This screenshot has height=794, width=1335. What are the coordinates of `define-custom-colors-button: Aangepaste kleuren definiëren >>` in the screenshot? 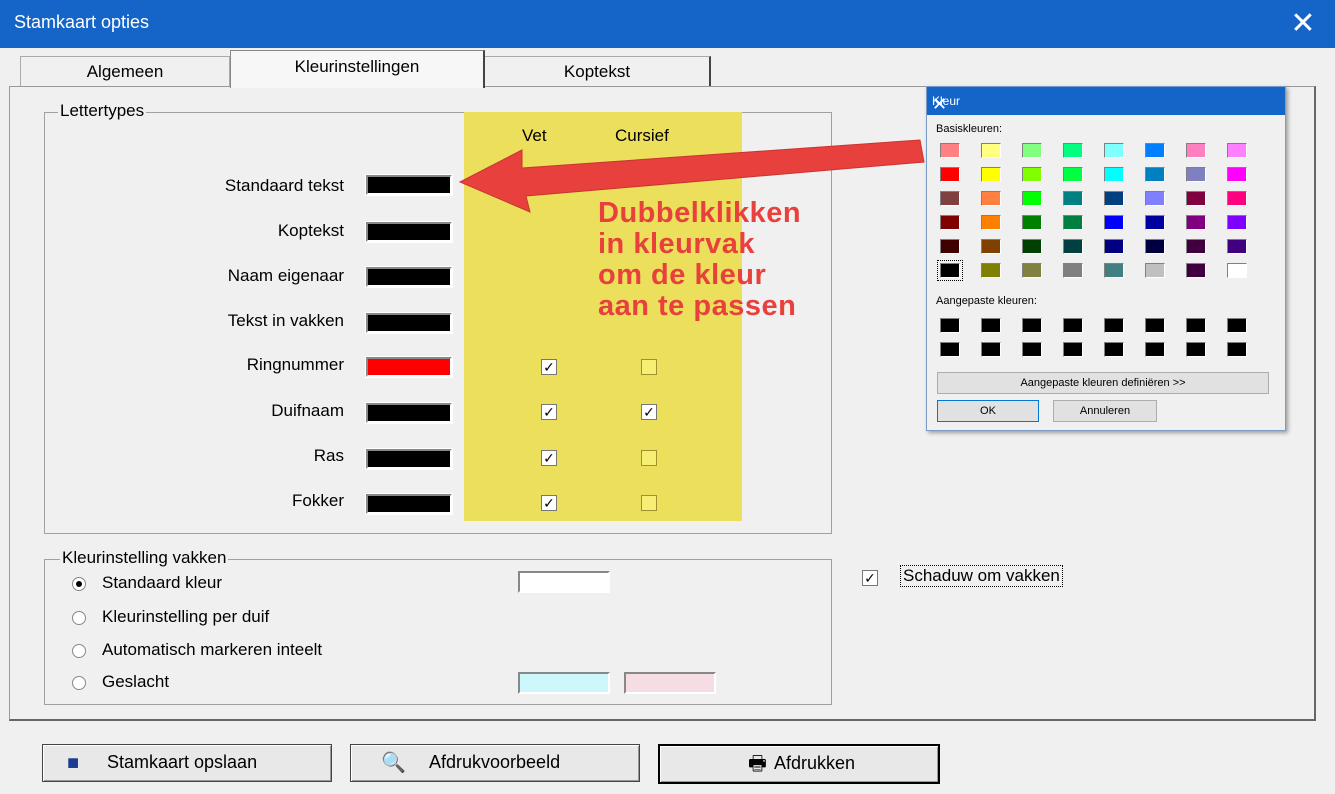 It's located at (1103, 383).